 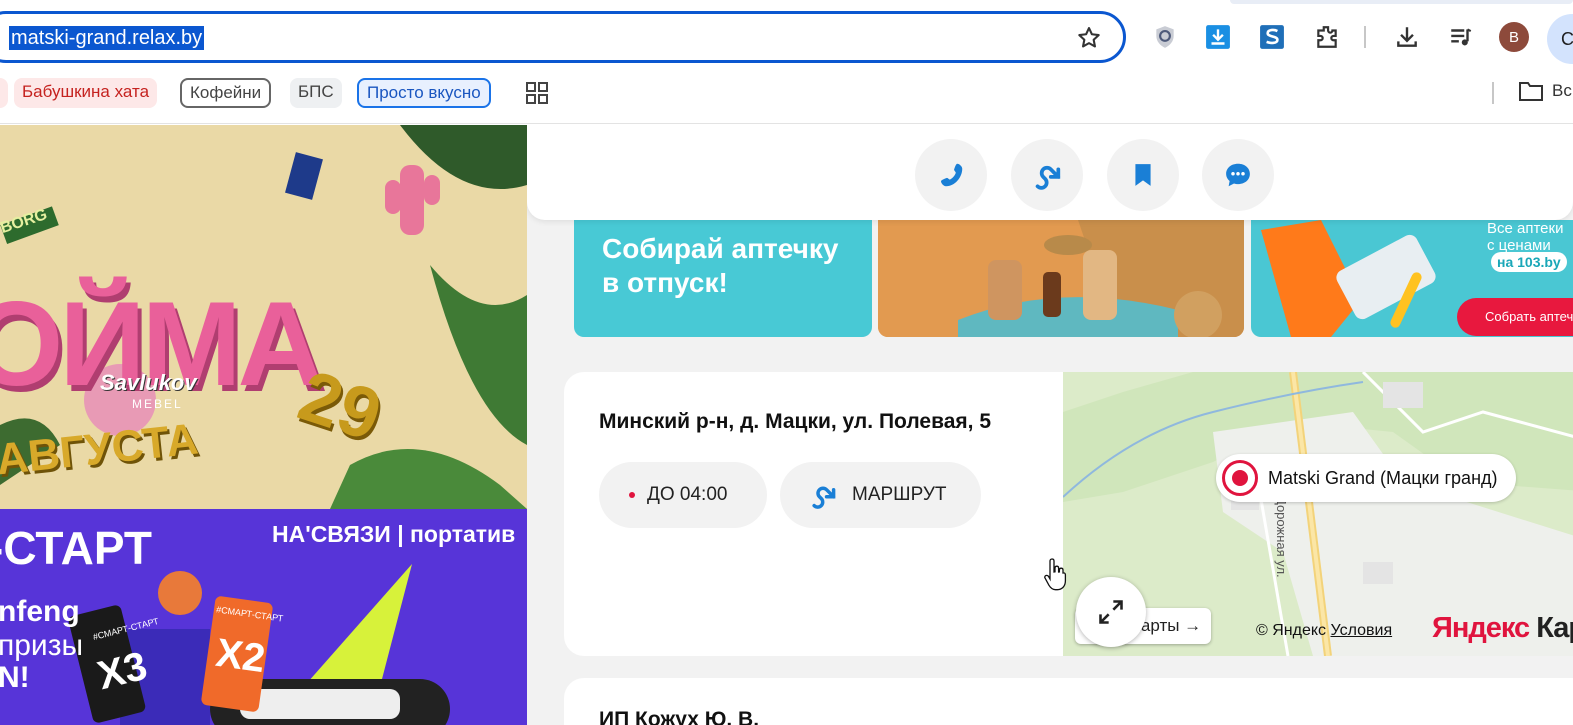 I want to click on smart-start-line1: nfeng, so click(x=40, y=611).